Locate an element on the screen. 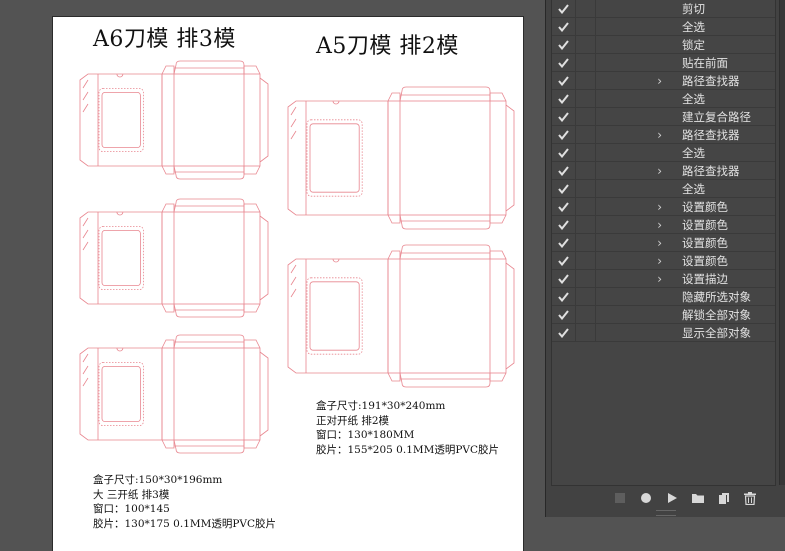  a6-box-1-ear is located at coordinates (252, 170).